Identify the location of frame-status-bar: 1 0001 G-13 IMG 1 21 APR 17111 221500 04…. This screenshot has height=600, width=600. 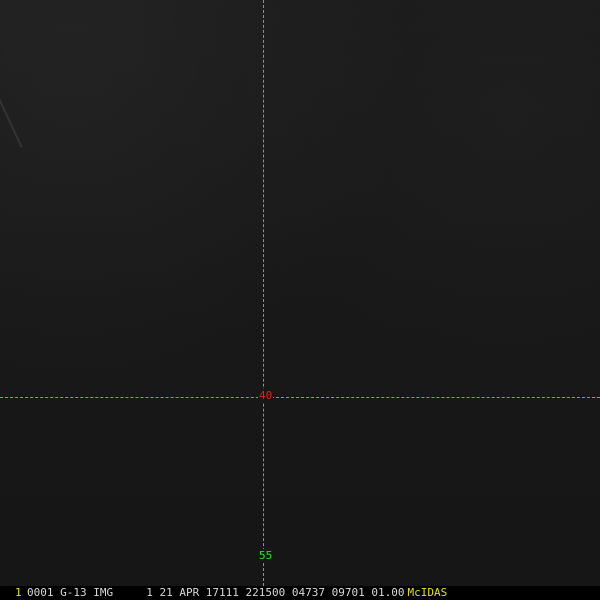
(300, 593).